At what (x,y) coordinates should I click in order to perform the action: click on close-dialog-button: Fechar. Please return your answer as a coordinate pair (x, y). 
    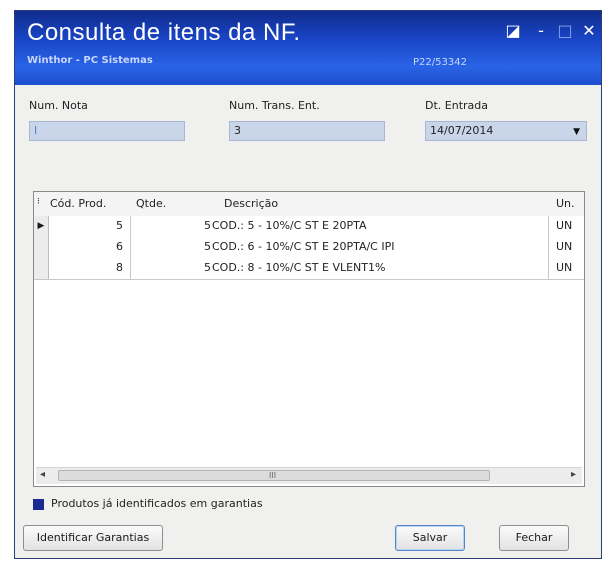
    Looking at the image, I should click on (534, 538).